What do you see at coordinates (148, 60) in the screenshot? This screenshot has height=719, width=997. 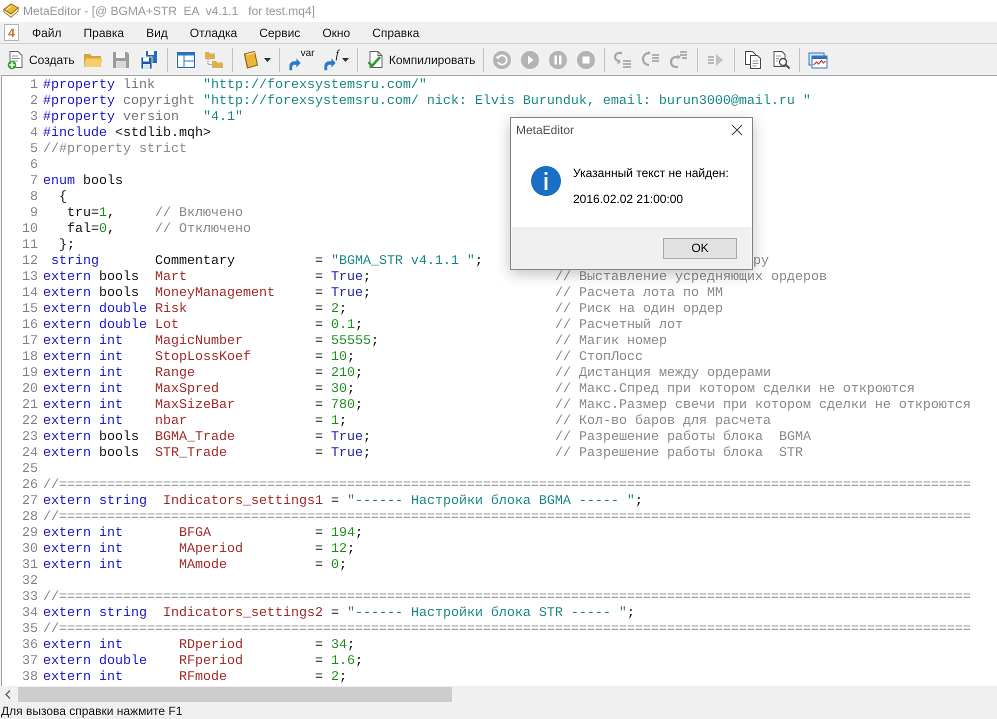 I see `floppy-disks-icon` at bounding box center [148, 60].